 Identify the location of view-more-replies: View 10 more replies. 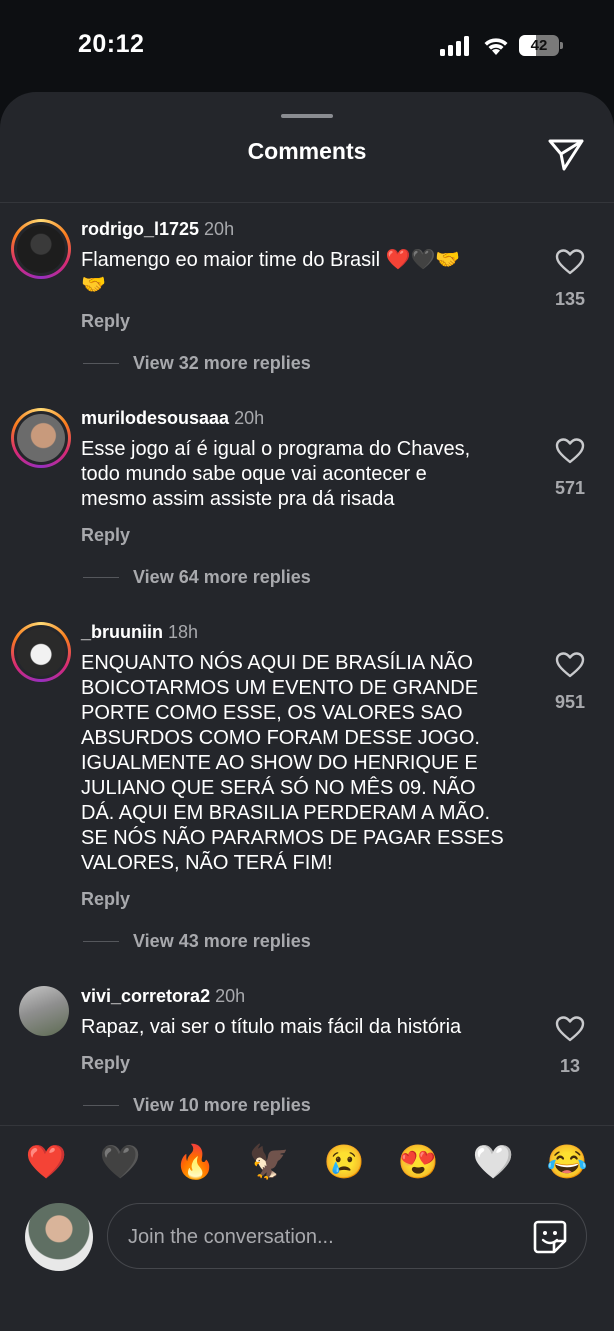
(222, 1105).